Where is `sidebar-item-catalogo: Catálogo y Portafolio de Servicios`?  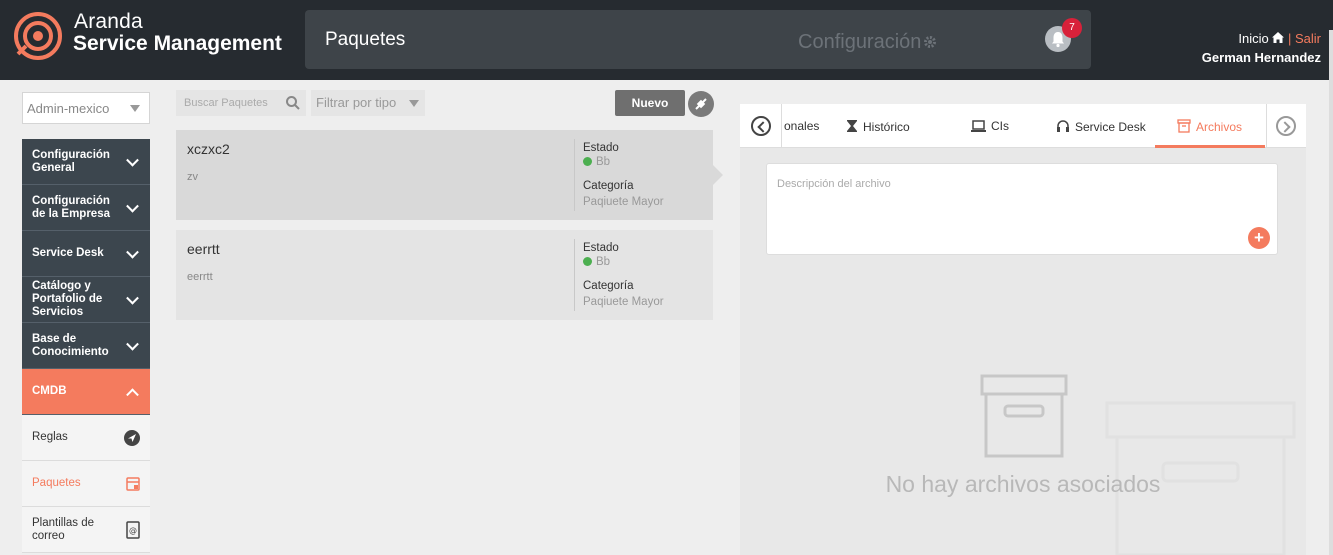
sidebar-item-catalogo: Catálogo y Portafolio de Servicios is located at coordinates (86, 300).